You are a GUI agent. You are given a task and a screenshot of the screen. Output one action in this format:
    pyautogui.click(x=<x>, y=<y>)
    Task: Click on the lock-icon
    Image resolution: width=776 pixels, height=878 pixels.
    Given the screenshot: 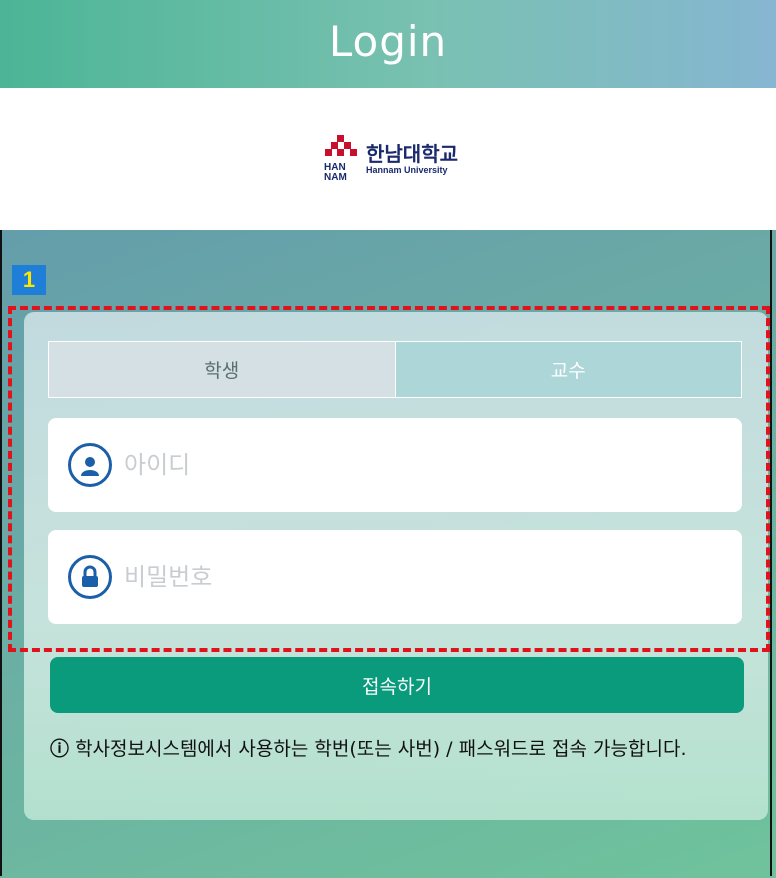 What is the action you would take?
    pyautogui.click(x=90, y=577)
    